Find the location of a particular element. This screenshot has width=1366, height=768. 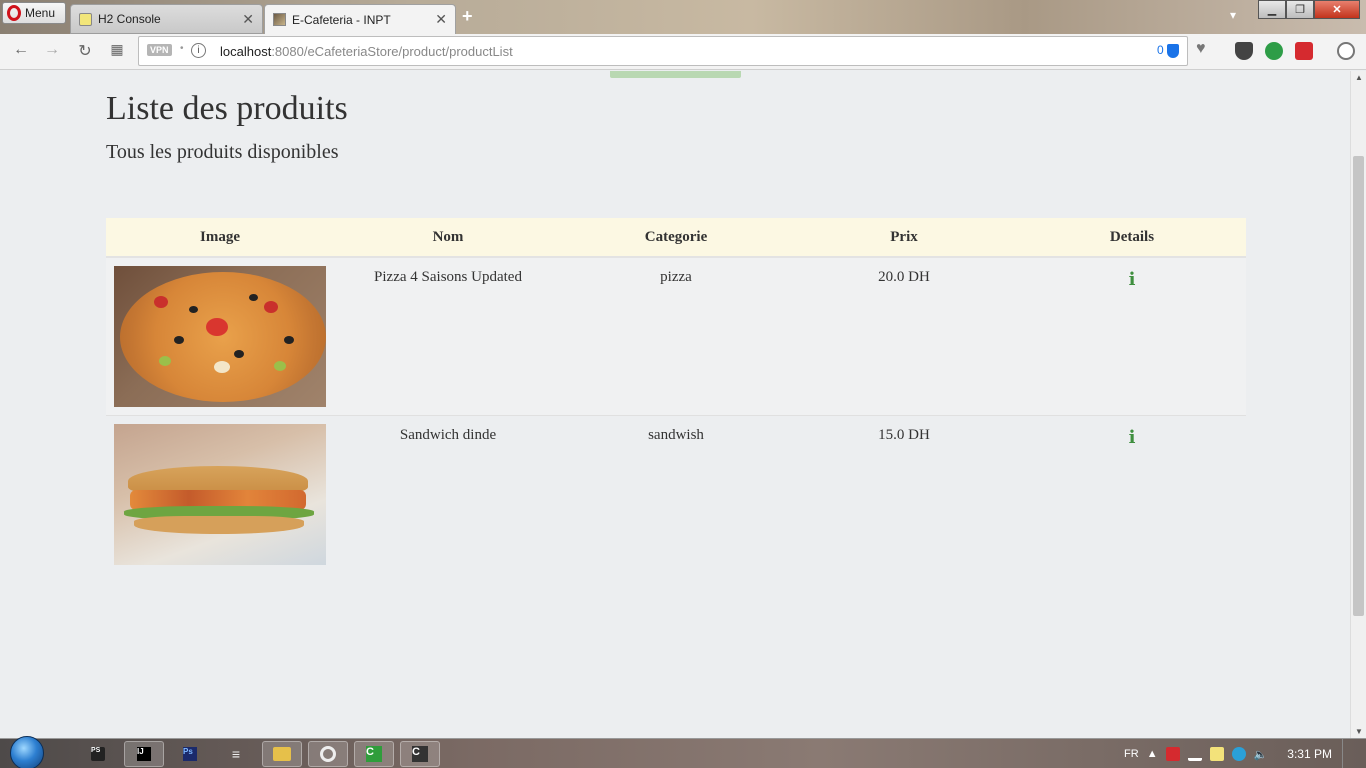

column-header-categorie: Categorie is located at coordinates (676, 238).